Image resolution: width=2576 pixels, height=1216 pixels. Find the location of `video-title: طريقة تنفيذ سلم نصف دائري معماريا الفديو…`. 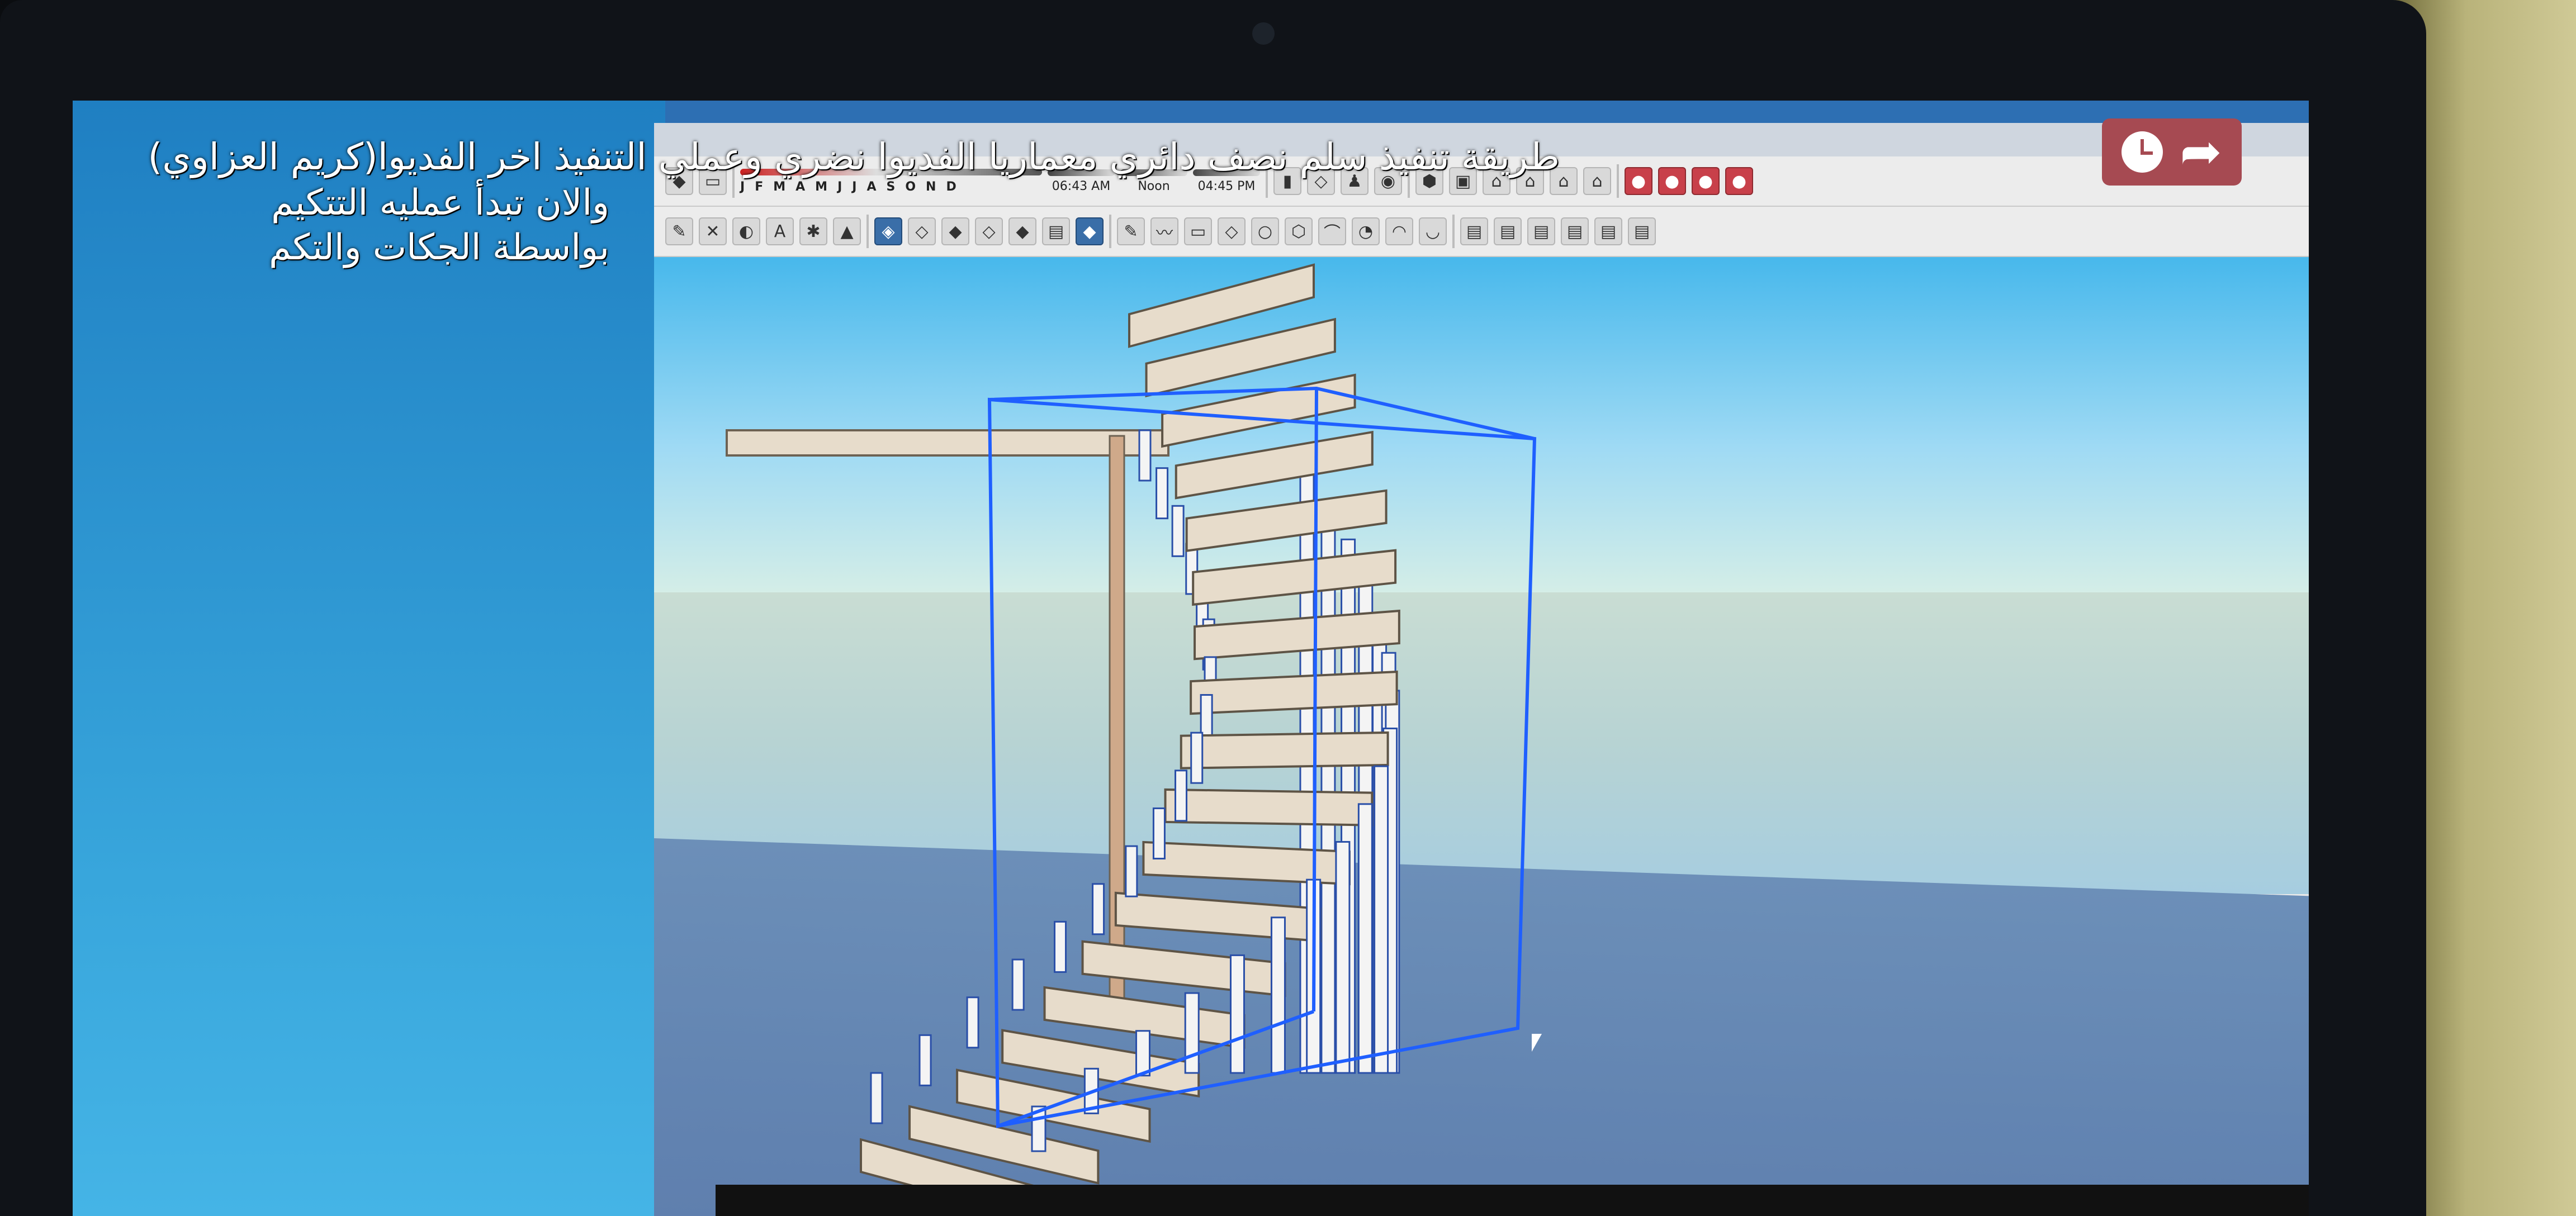

video-title: طريقة تنفيذ سلم نصف دائري معماريا الفديو… is located at coordinates (854, 157).